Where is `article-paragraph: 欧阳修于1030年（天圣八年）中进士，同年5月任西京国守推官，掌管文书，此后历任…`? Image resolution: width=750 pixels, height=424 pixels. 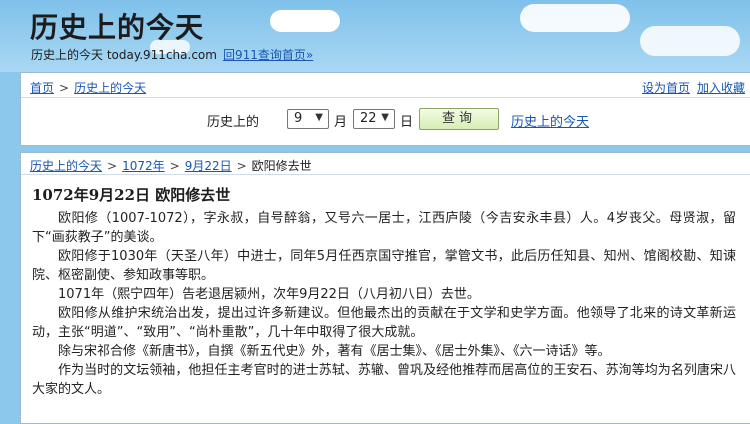 article-paragraph: 欧阳修于1030年（天圣八年）中进士，同年5月任西京国守推官，掌管文书，此后历任… is located at coordinates (384, 266).